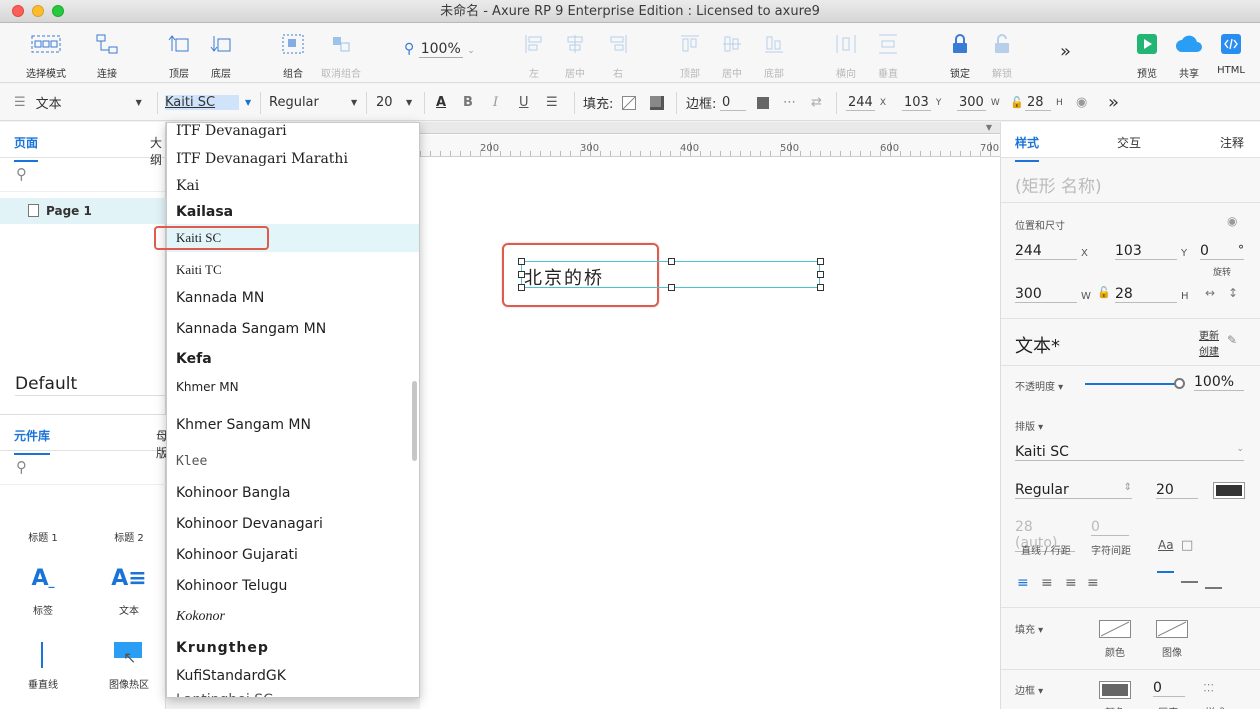 The height and width of the screenshot is (709, 1260). Describe the element at coordinates (293, 132) in the screenshot. I see `font-option: ITF Devanagari` at that location.